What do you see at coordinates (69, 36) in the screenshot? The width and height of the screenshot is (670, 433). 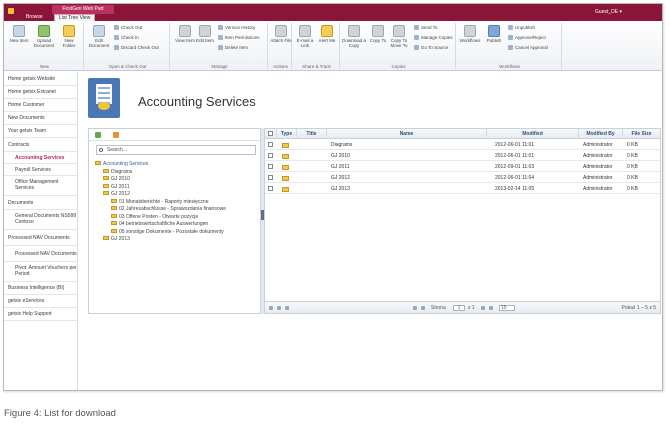 I see `new-folder-button: New Folder` at bounding box center [69, 36].